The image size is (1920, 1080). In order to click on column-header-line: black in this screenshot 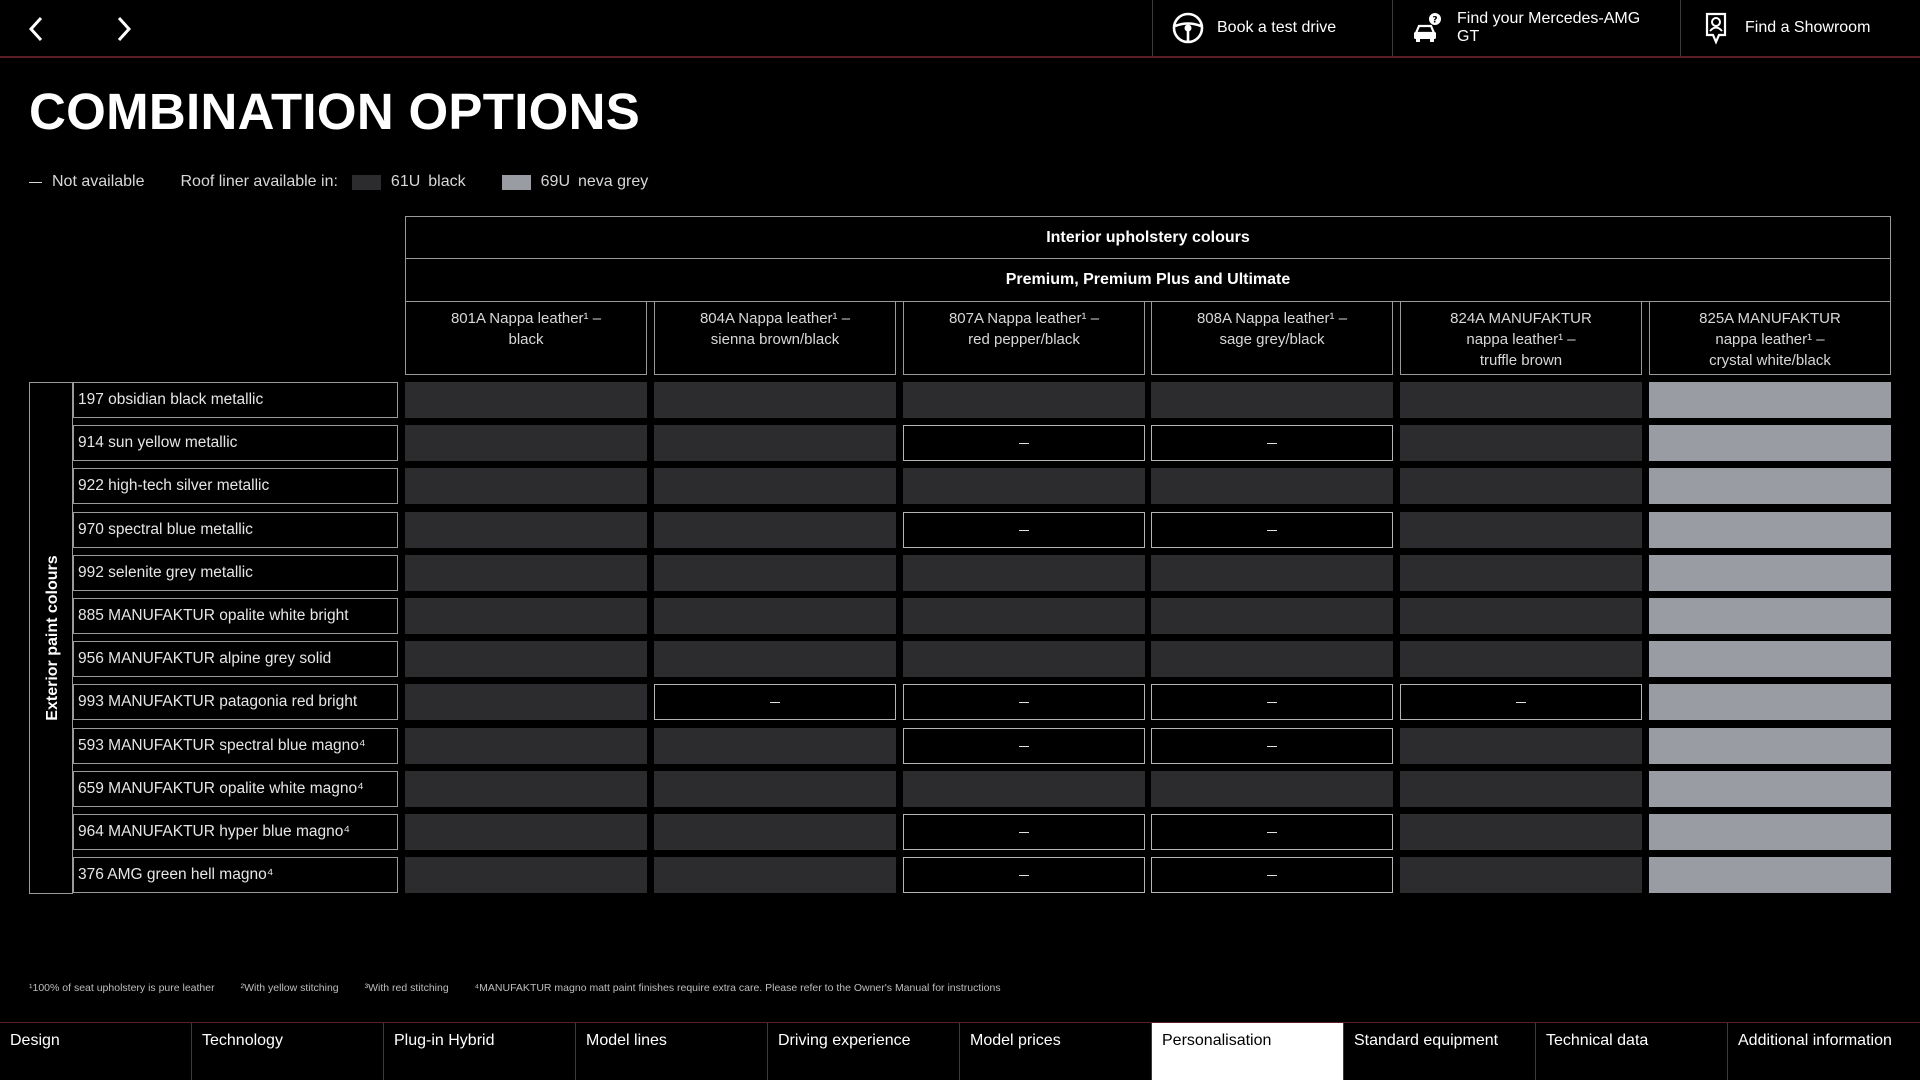, I will do `click(526, 339)`.